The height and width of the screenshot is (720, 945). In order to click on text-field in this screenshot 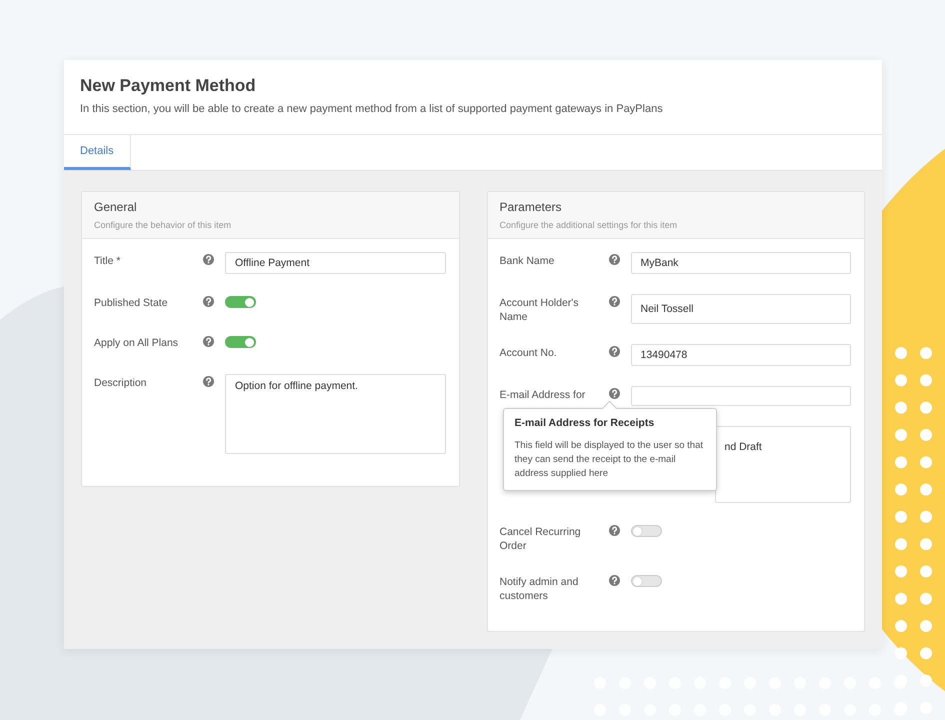, I will do `click(740, 396)`.